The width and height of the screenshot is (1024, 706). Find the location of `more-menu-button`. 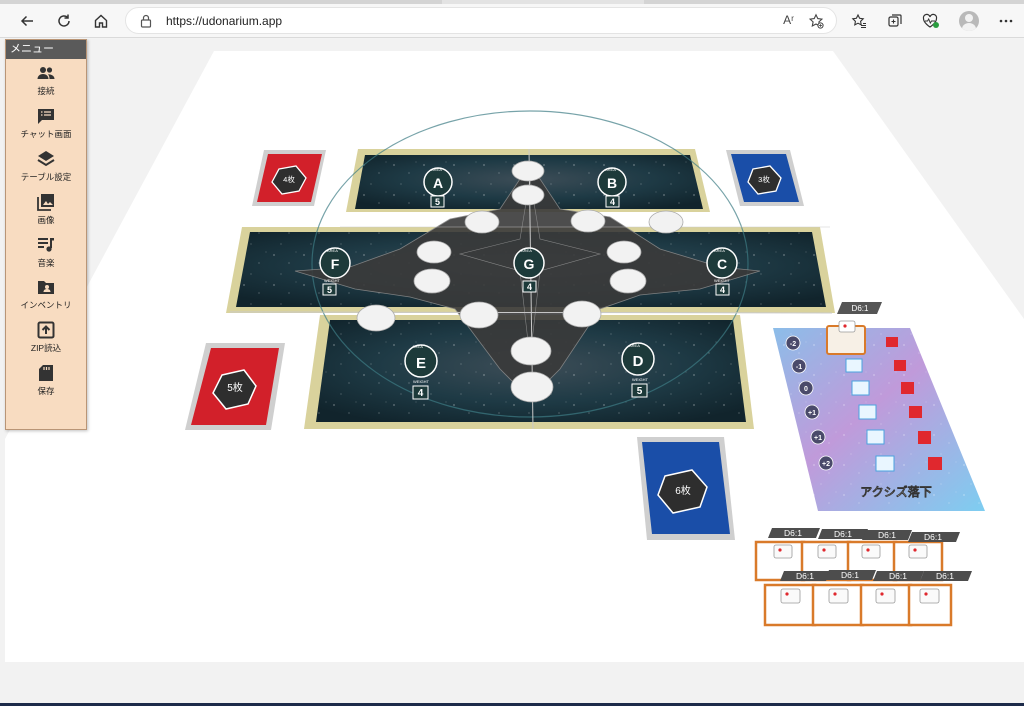

more-menu-button is located at coordinates (1006, 21).